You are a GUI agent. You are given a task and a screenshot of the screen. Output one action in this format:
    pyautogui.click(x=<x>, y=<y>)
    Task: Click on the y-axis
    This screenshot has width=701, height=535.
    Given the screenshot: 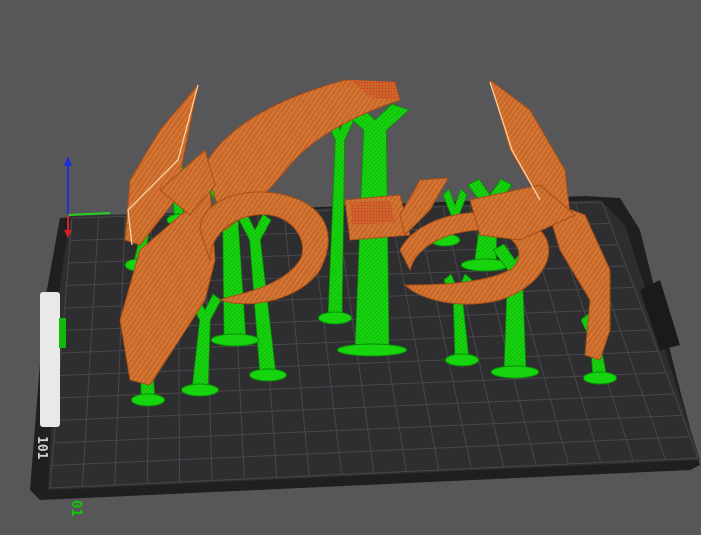 What is the action you would take?
    pyautogui.click(x=89, y=214)
    